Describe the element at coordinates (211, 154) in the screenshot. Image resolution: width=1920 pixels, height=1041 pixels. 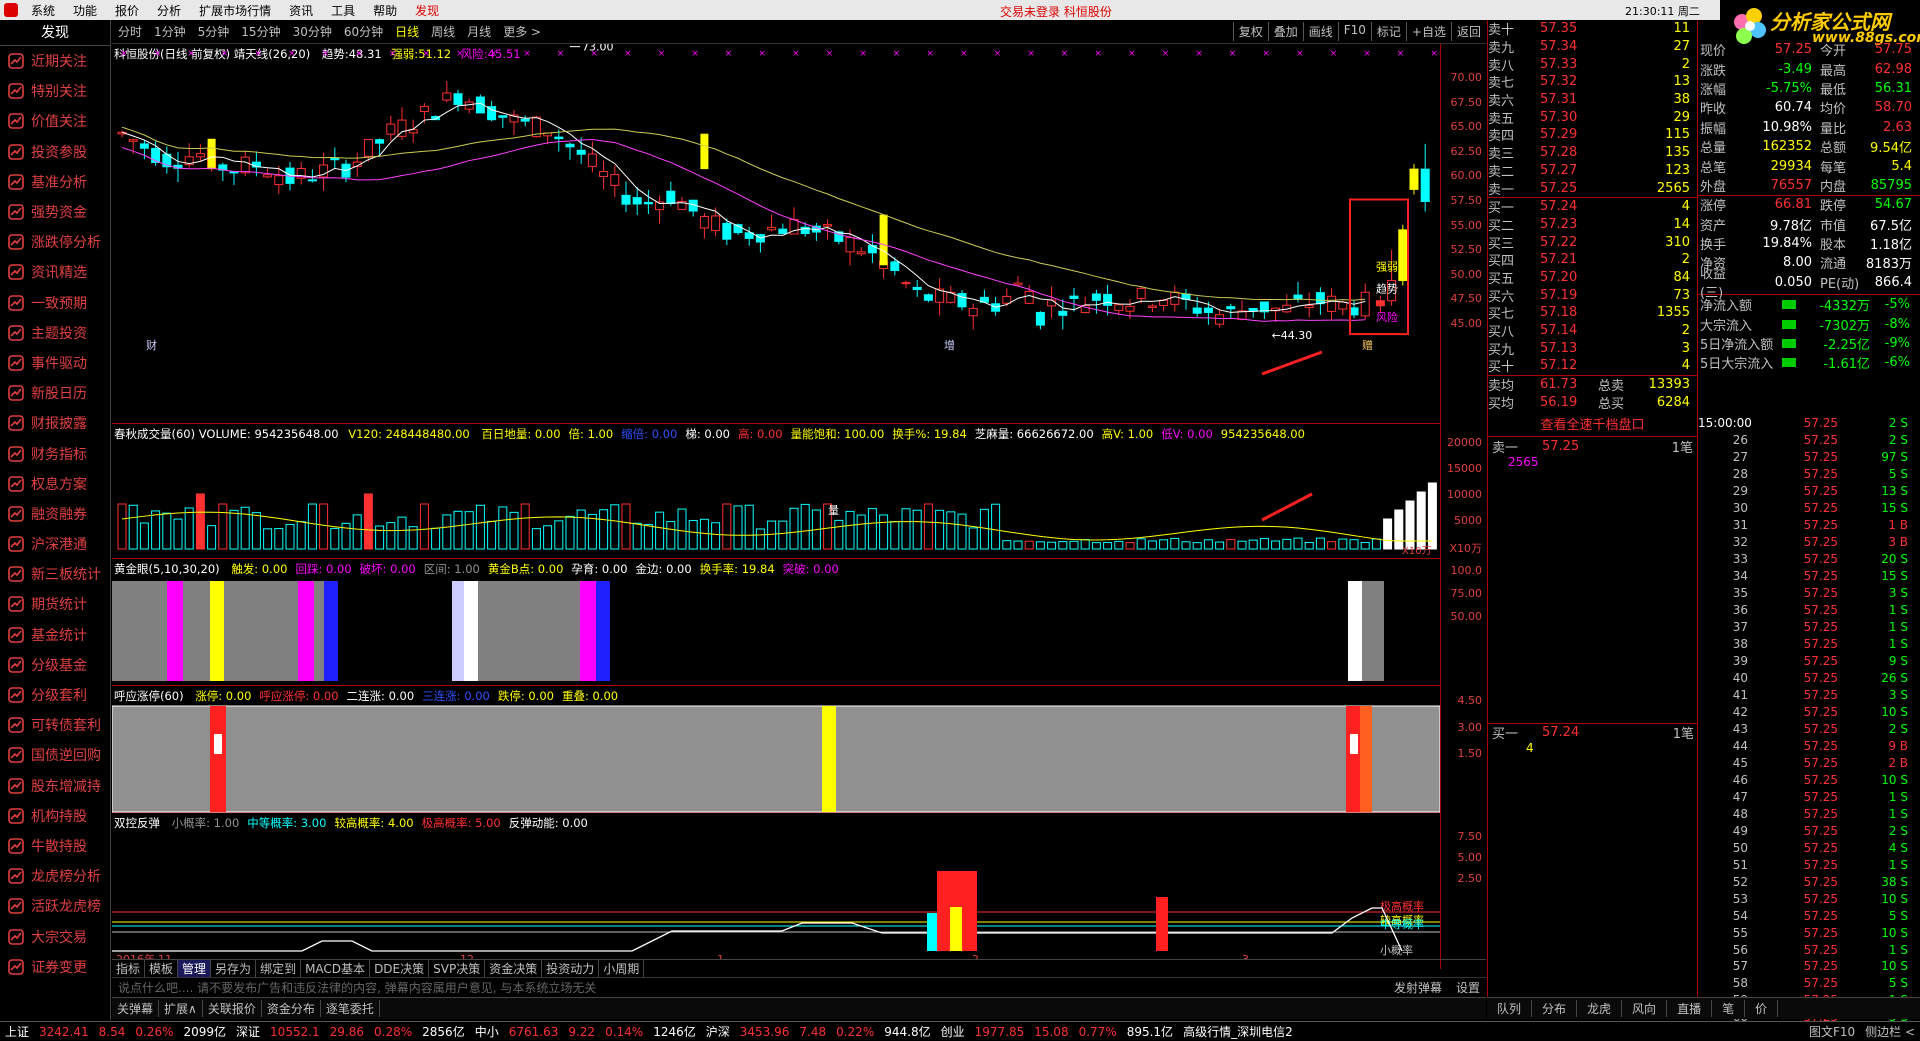
I see `signal-candle` at that location.